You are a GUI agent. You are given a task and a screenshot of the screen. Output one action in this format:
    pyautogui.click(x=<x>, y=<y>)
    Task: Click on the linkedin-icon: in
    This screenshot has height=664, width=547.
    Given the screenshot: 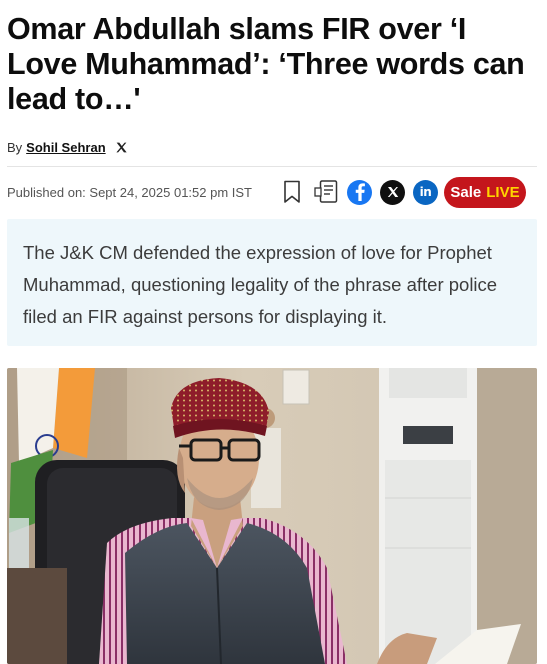 What is the action you would take?
    pyautogui.click(x=425, y=192)
    